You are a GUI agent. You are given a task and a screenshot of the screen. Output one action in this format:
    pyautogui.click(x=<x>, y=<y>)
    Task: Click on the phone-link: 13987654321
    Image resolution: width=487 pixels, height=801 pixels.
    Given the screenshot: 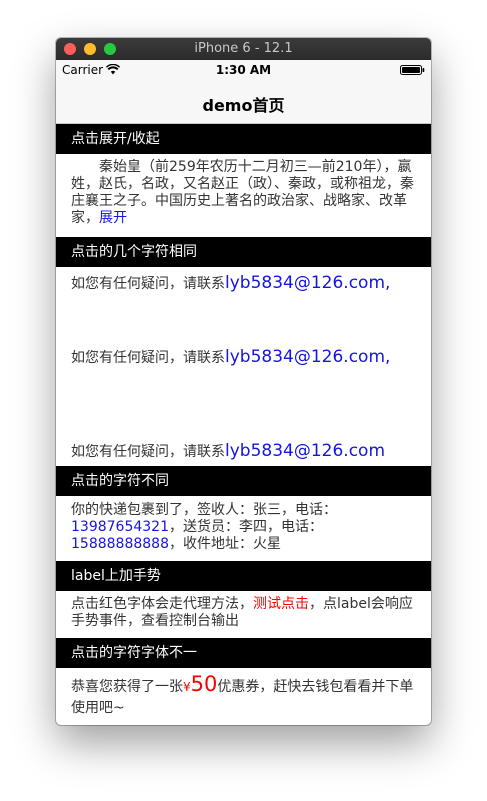 What is the action you would take?
    pyautogui.click(x=120, y=527)
    